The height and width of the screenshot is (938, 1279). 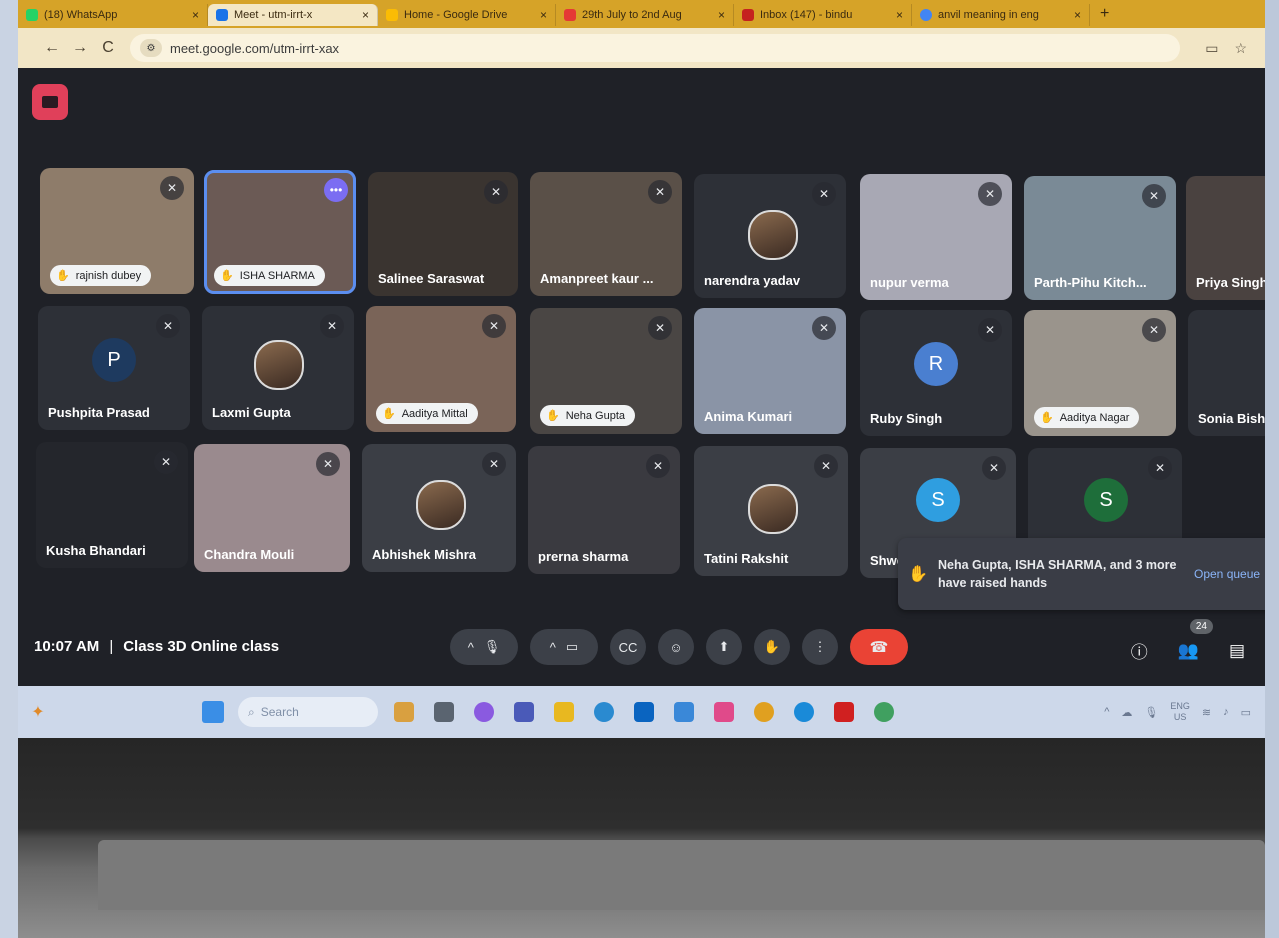 What do you see at coordinates (1188, 651) in the screenshot?
I see `people-icon: 👥` at bounding box center [1188, 651].